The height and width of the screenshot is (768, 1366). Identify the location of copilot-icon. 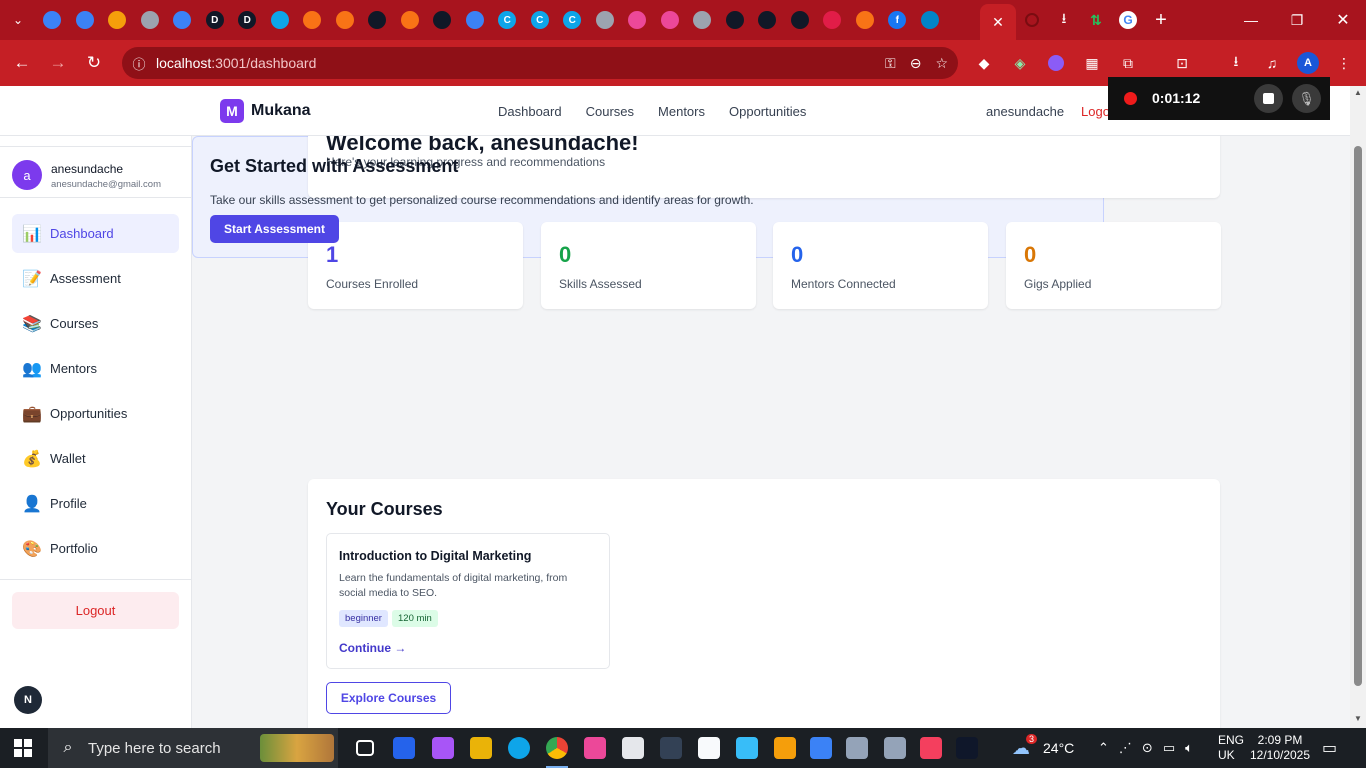
(443, 748).